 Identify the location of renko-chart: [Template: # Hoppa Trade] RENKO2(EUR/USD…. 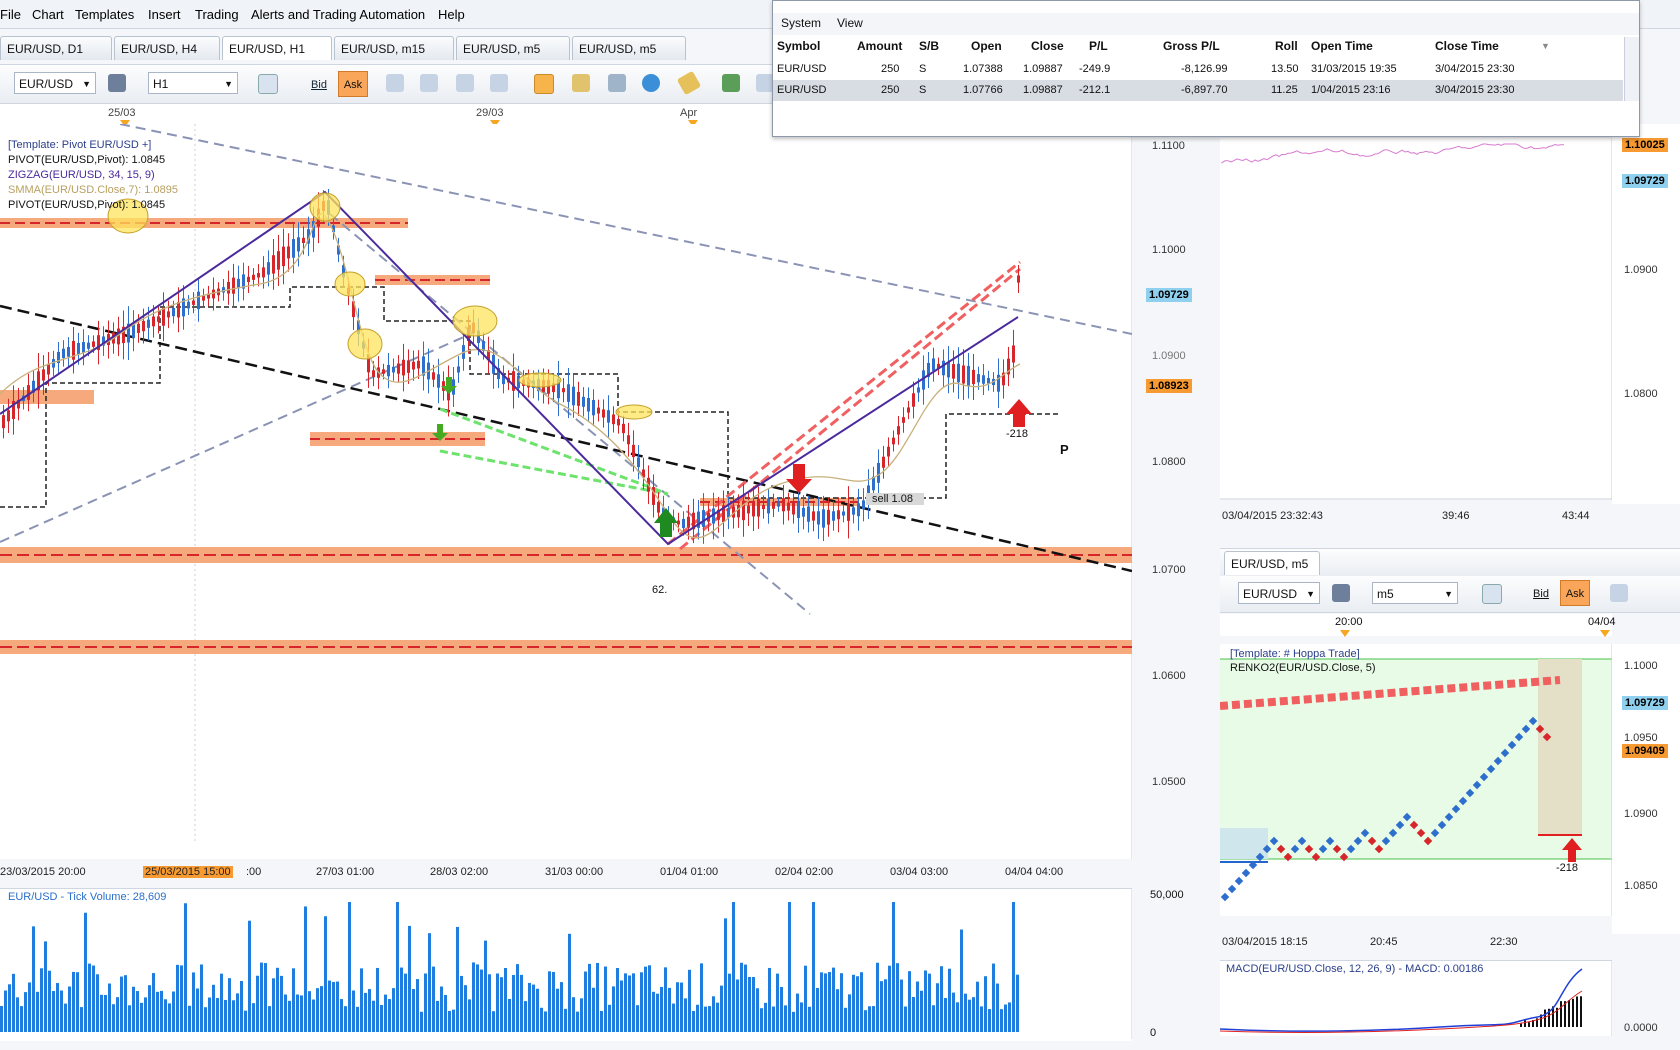
(1416, 780).